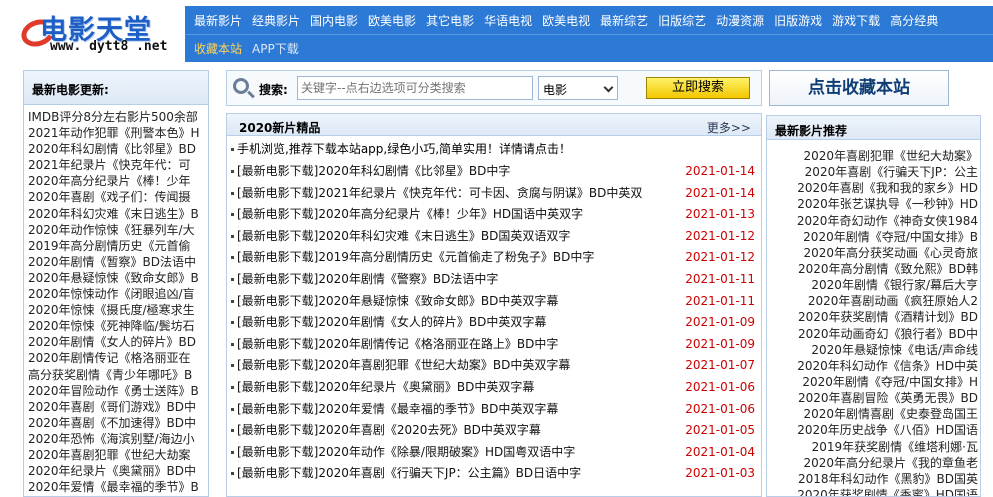 This screenshot has height=497, width=993. Describe the element at coordinates (873, 285) in the screenshot. I see `recommended-link: 2020年剧情《银行家/幕后大亨` at that location.